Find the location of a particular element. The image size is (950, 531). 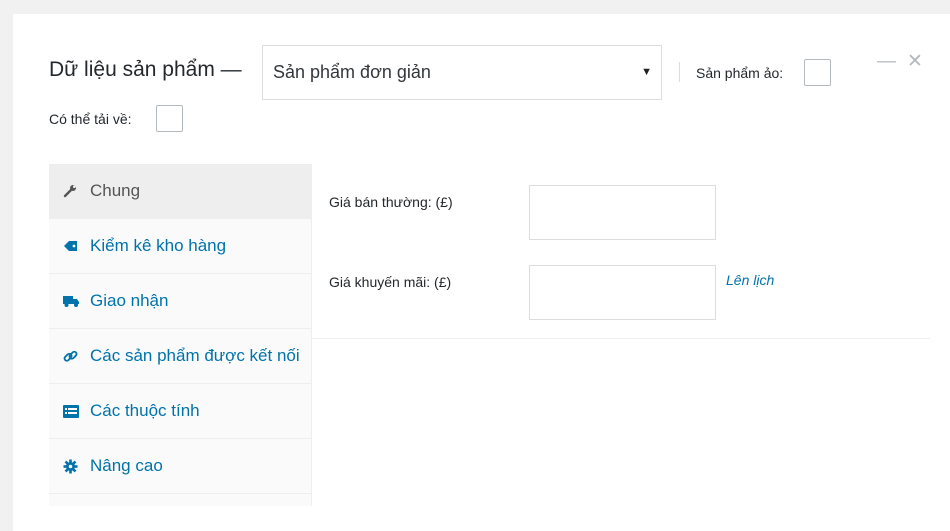

tab-label: Kiểm kê kho hàng is located at coordinates (158, 245).